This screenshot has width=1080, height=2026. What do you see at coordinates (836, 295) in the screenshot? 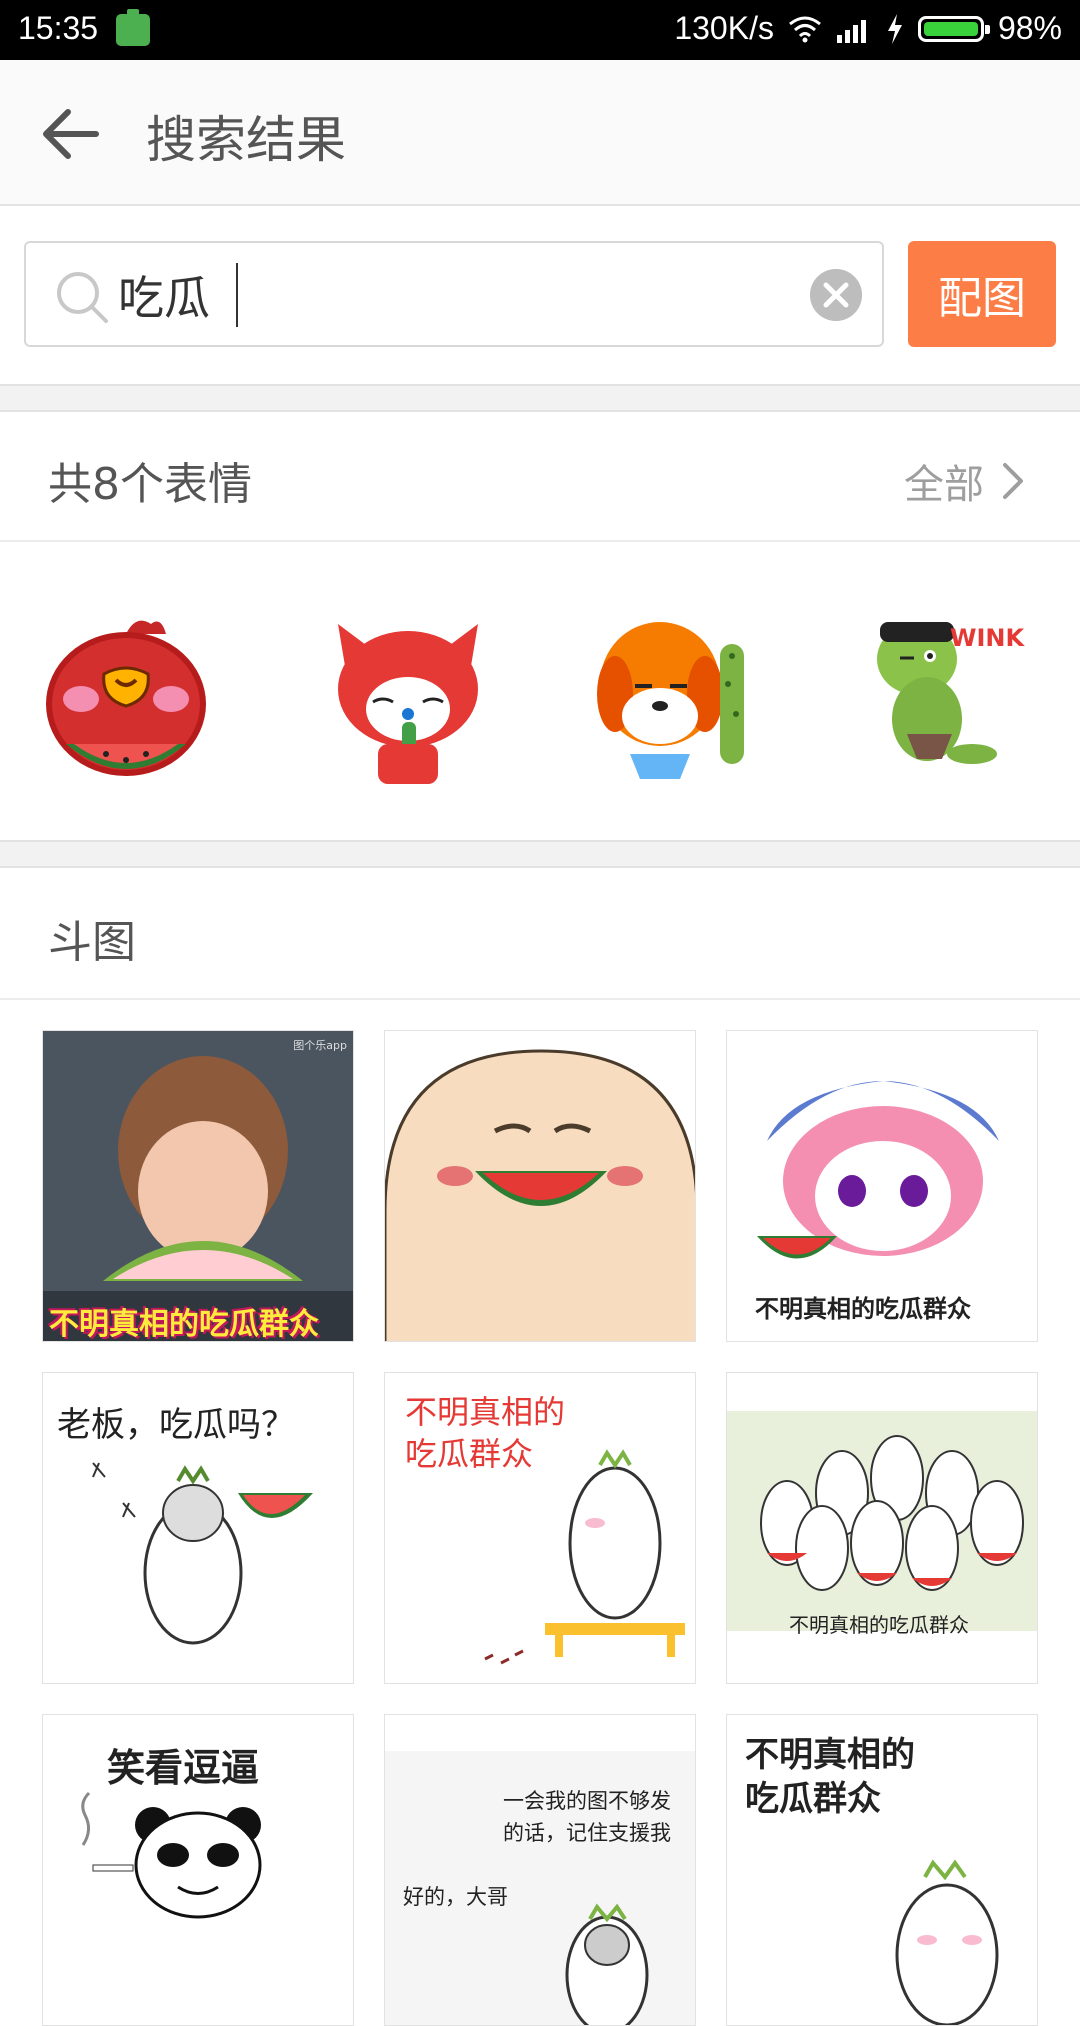
I see `clear-icon` at bounding box center [836, 295].